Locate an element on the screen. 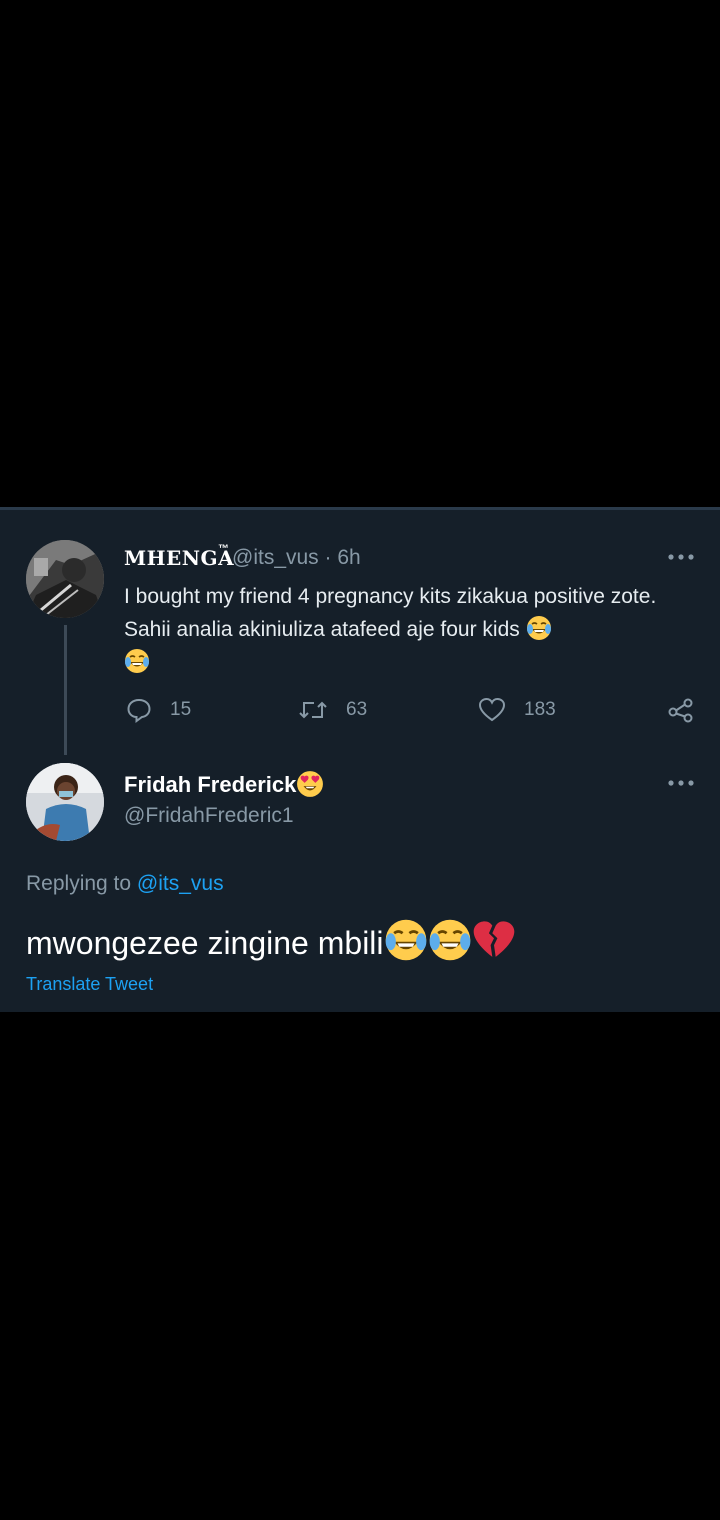  heart-icon is located at coordinates (492, 709).